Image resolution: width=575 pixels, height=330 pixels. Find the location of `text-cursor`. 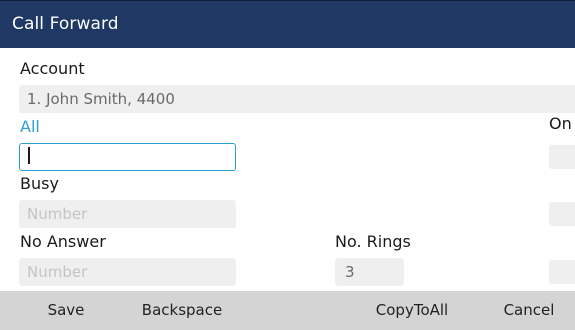

text-cursor is located at coordinates (29, 155).